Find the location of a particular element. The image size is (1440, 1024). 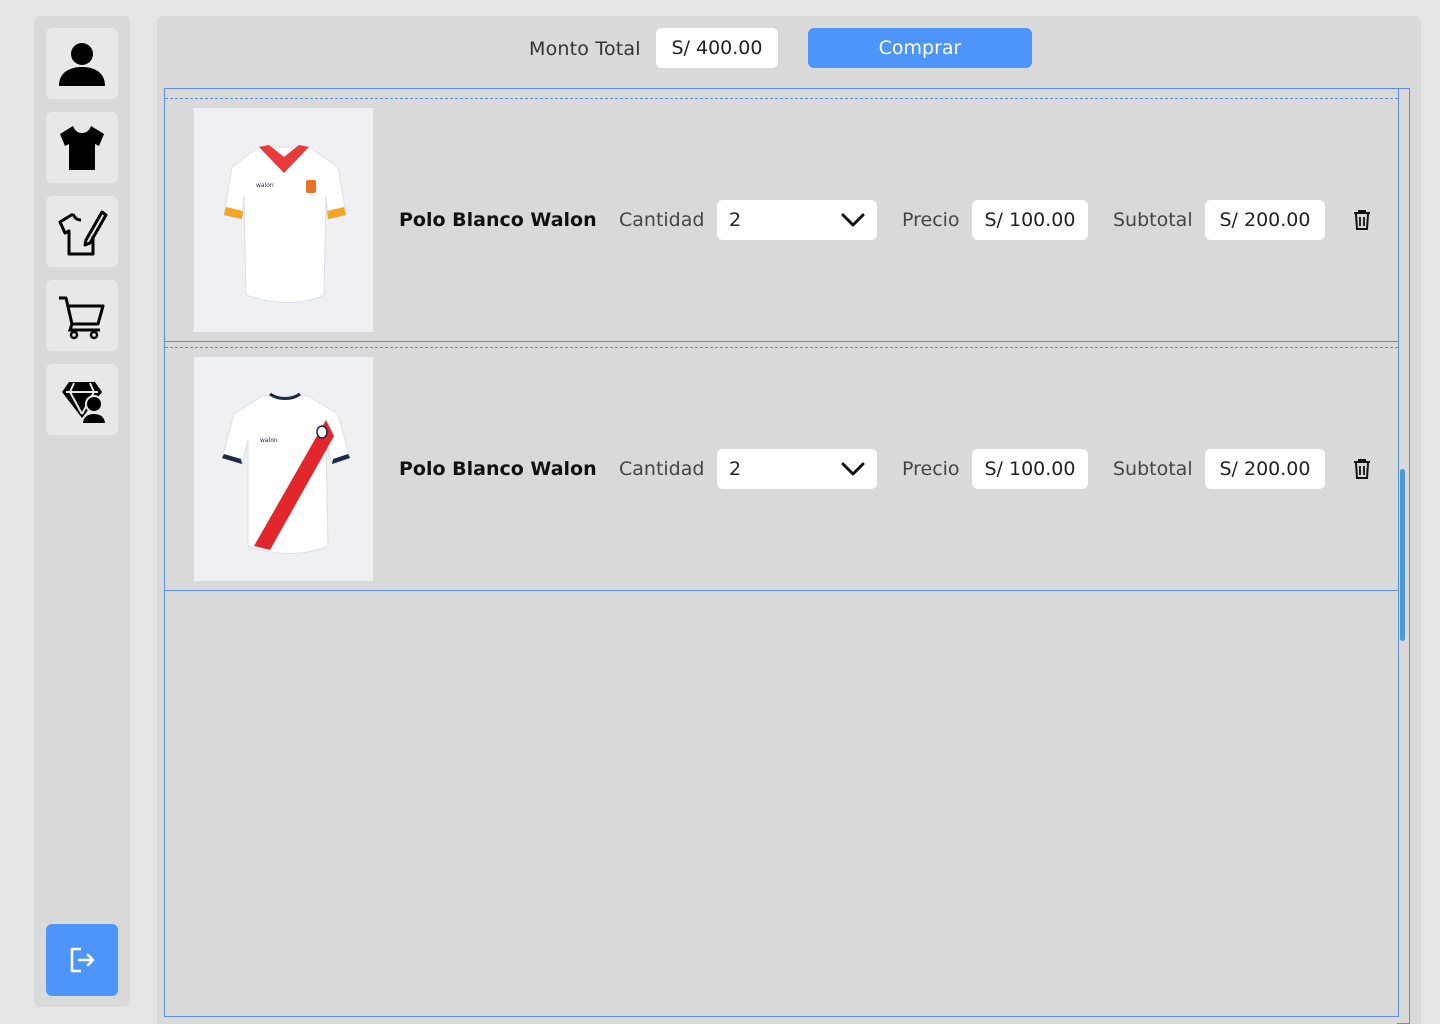

tshirt-icon is located at coordinates (82, 147).